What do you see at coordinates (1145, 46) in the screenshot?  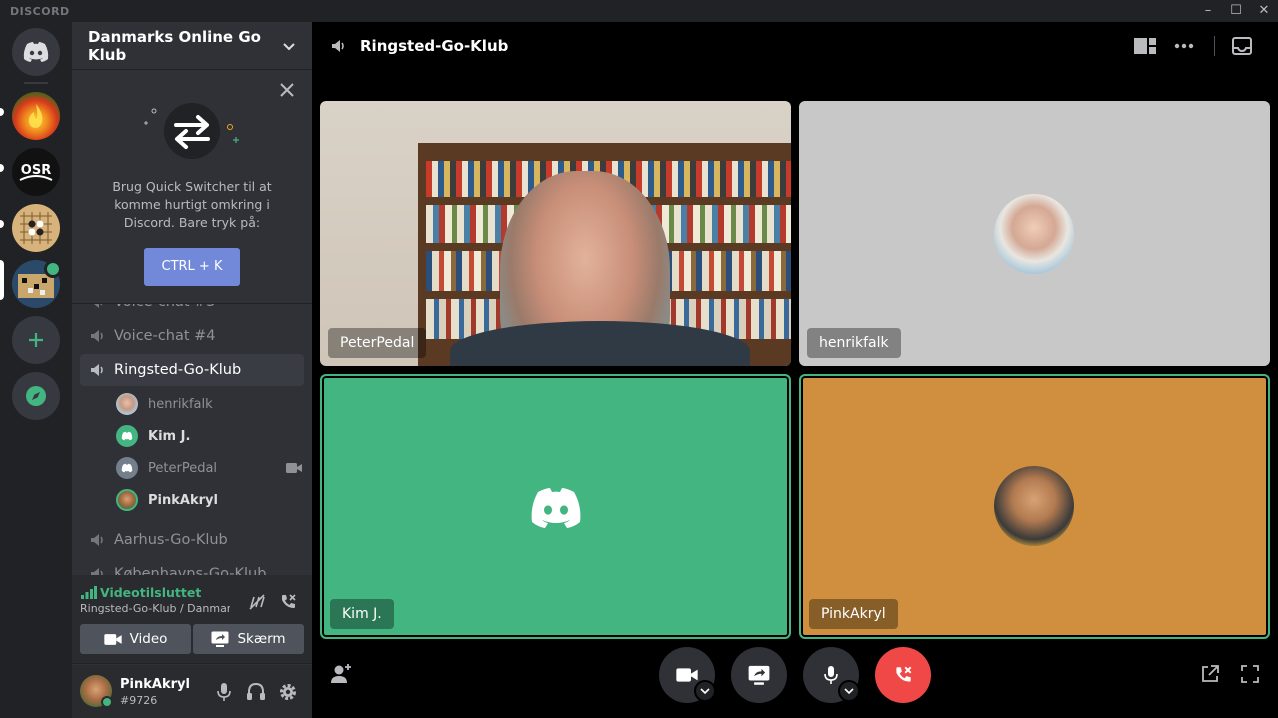 I see `layout-grid-icon` at bounding box center [1145, 46].